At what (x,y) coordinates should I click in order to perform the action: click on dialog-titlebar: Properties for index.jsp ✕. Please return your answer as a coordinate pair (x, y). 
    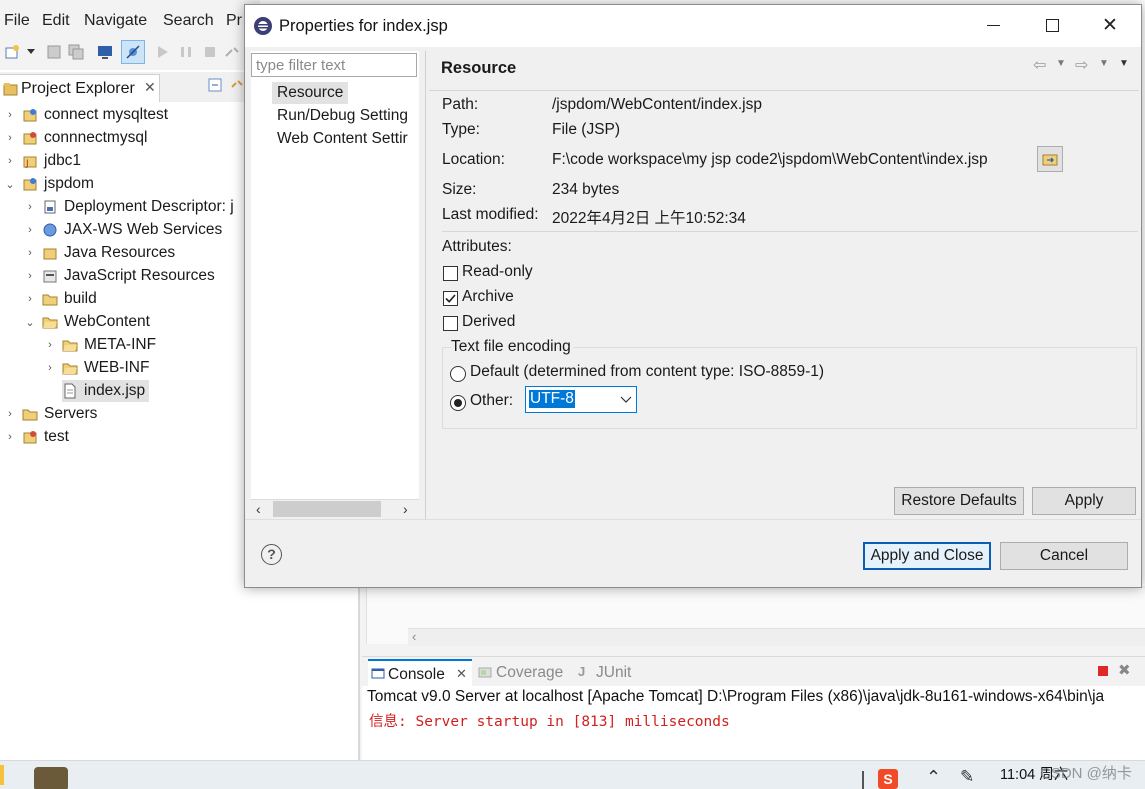
    Looking at the image, I should click on (693, 26).